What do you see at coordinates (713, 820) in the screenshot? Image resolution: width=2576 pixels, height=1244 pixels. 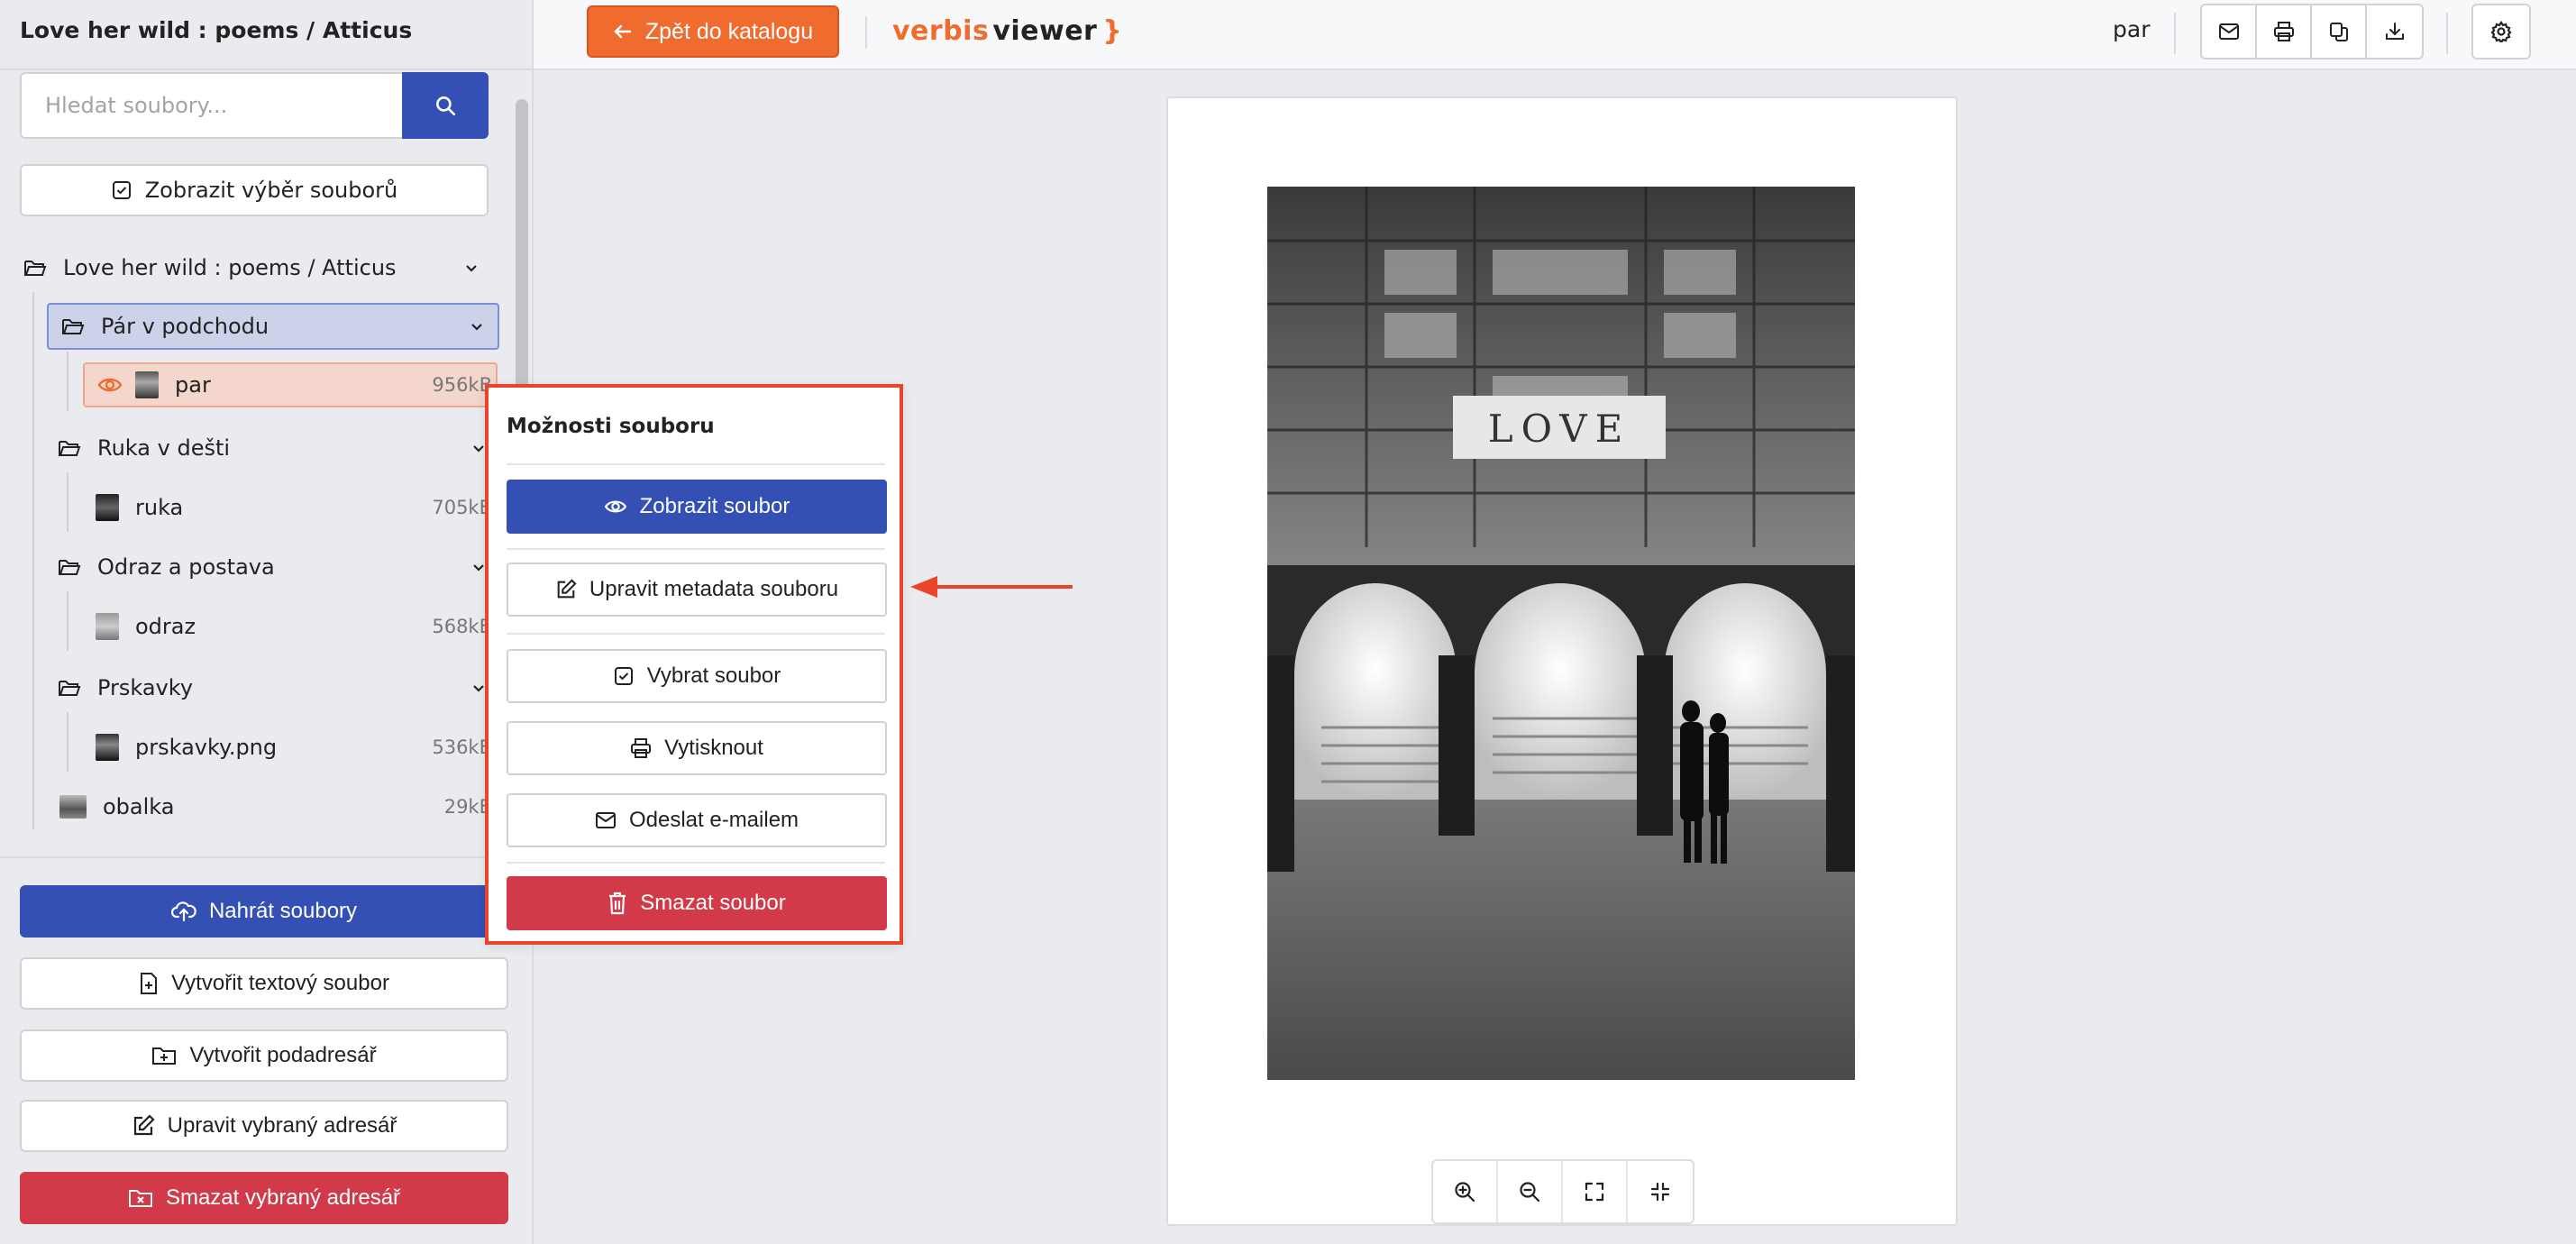 I see `email-label: Odeslat e-mailem` at bounding box center [713, 820].